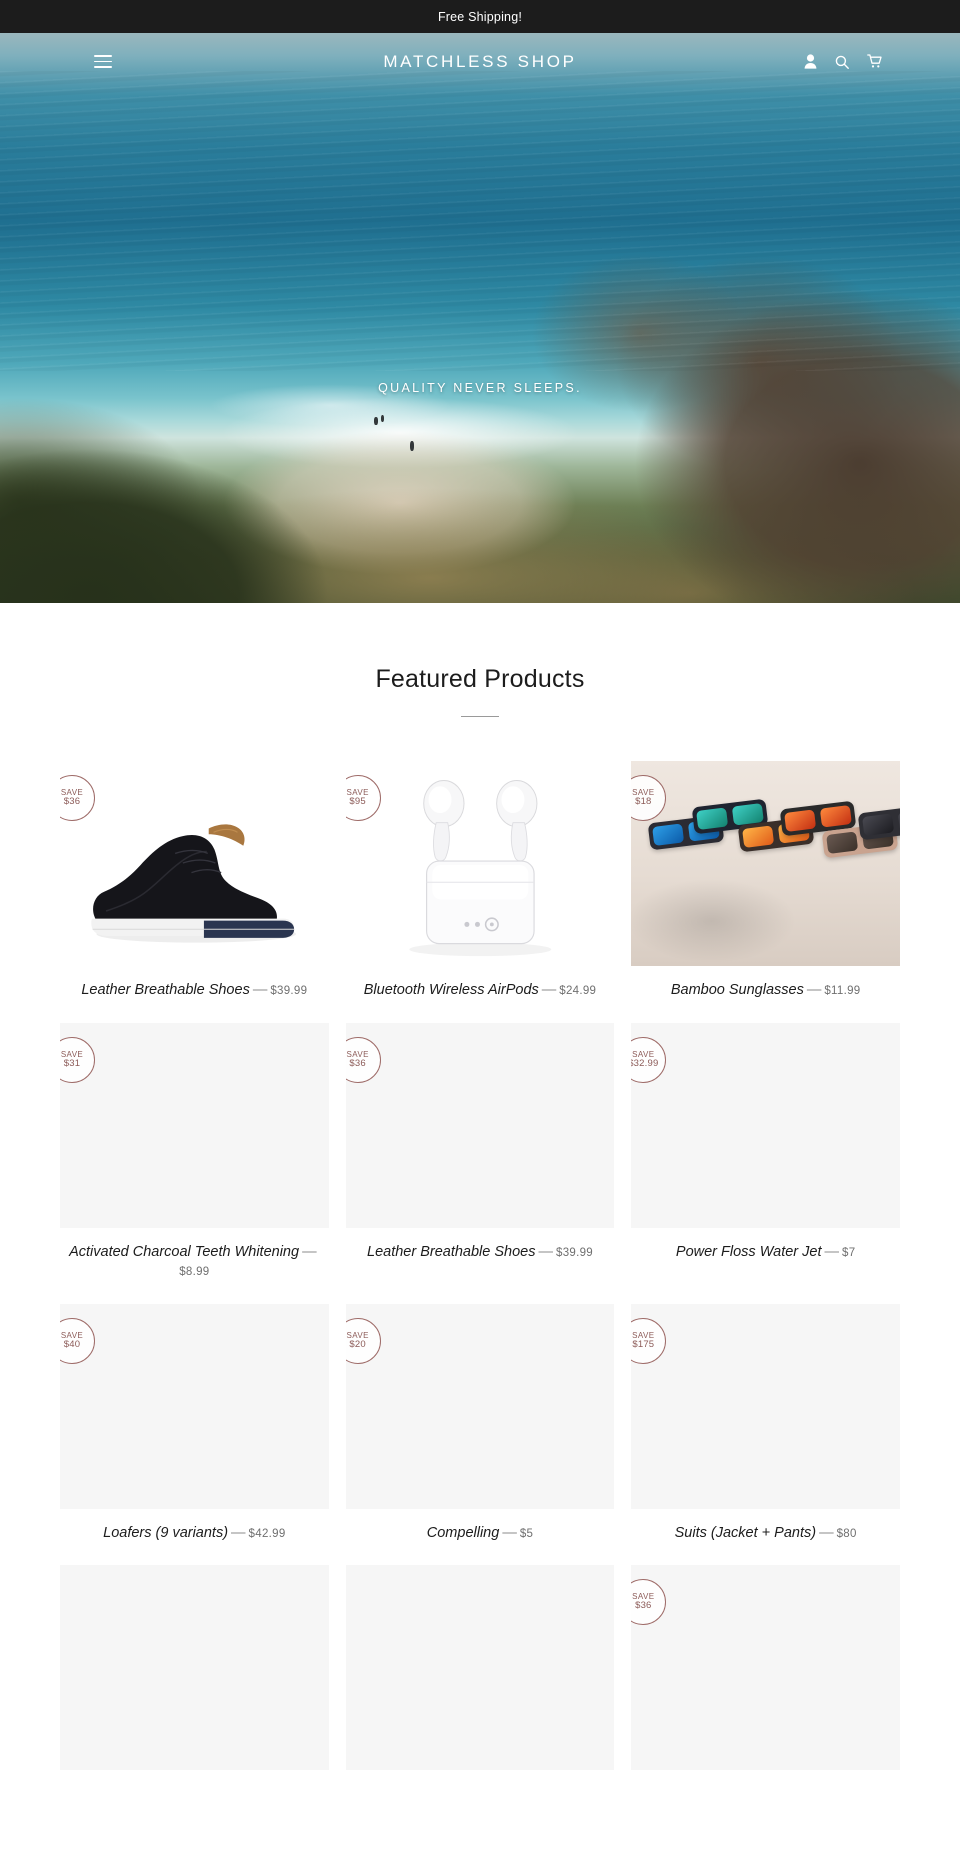  What do you see at coordinates (480, 679) in the screenshot?
I see `section-title: Featured Products` at bounding box center [480, 679].